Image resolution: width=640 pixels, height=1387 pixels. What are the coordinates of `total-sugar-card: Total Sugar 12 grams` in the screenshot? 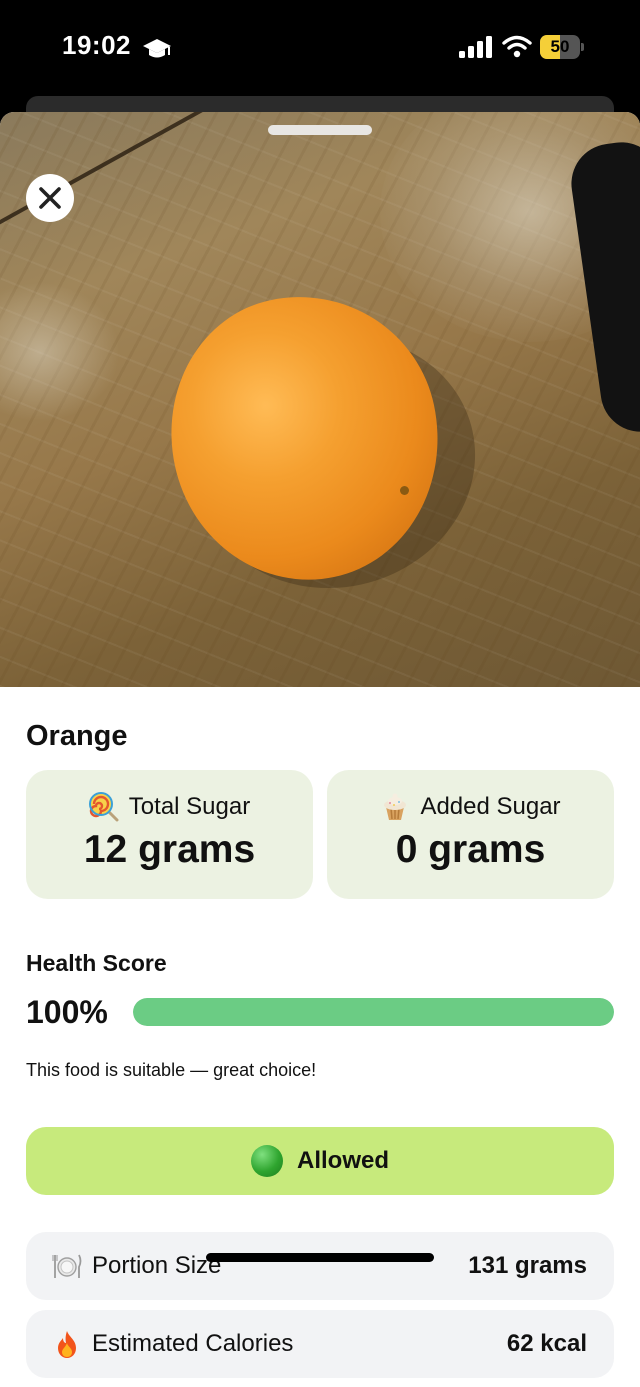 It's located at (169, 834).